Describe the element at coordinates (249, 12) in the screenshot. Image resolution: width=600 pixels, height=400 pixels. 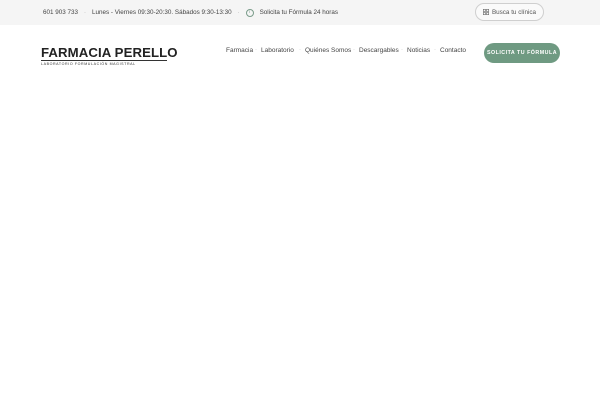
I see `info-icon: i` at that location.